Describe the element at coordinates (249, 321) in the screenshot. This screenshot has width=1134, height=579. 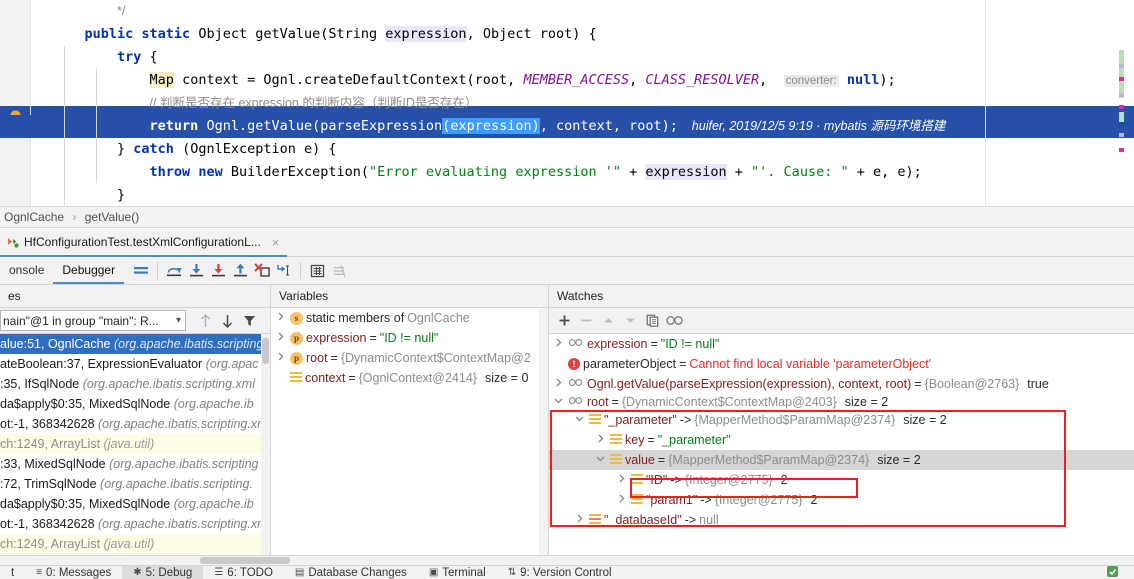
I see `filter-icon` at that location.